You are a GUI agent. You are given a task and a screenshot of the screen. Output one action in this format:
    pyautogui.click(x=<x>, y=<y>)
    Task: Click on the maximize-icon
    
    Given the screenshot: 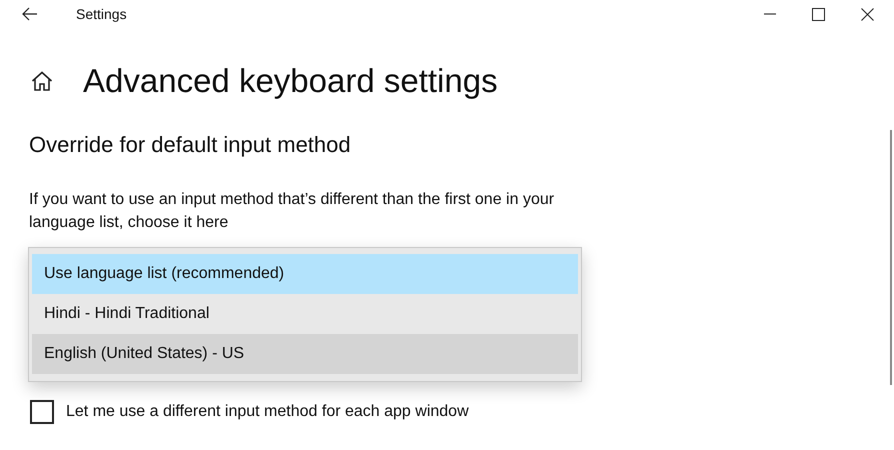 What is the action you would take?
    pyautogui.click(x=818, y=14)
    